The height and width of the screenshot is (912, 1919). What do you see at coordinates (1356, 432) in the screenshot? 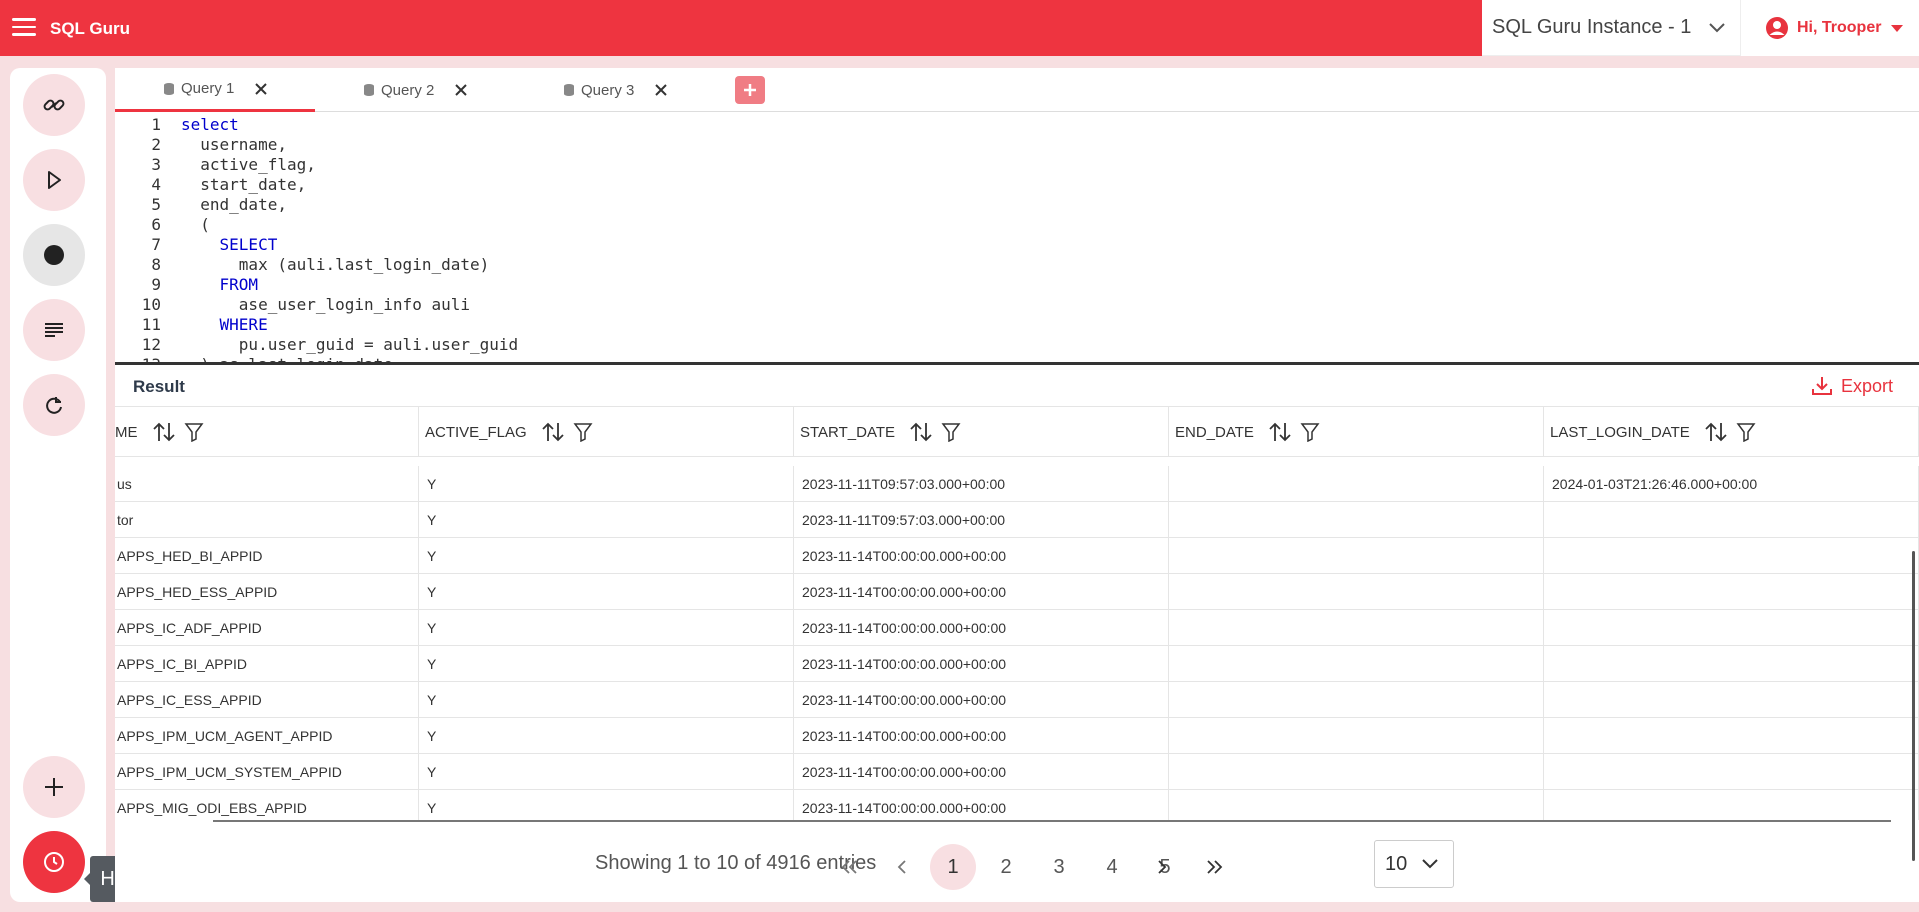
I see `column-header: END_DATE` at bounding box center [1356, 432].